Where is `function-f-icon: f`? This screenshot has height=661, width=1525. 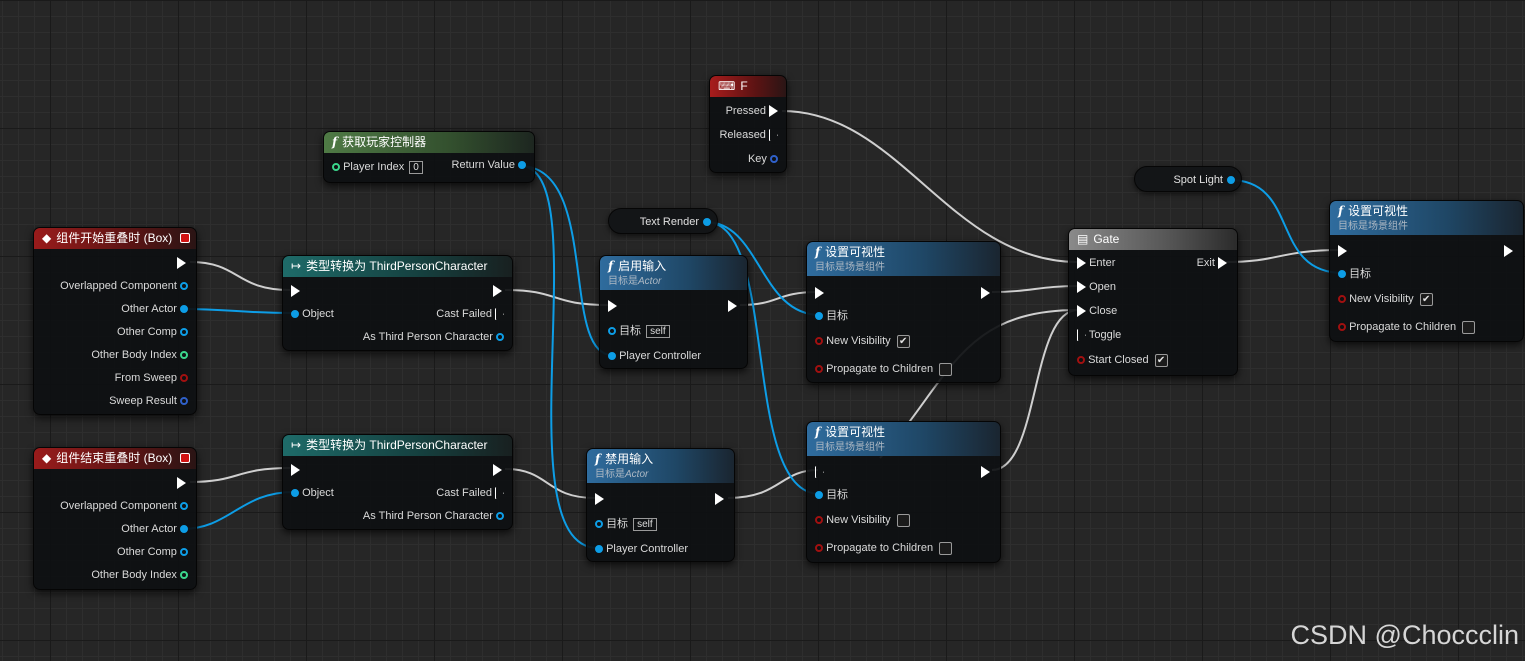 function-f-icon: f is located at coordinates (1341, 211).